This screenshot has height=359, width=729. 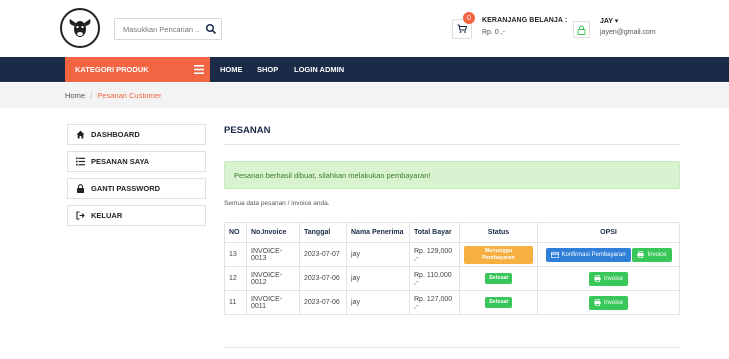 I want to click on bull-logo-icon, so click(x=80, y=28).